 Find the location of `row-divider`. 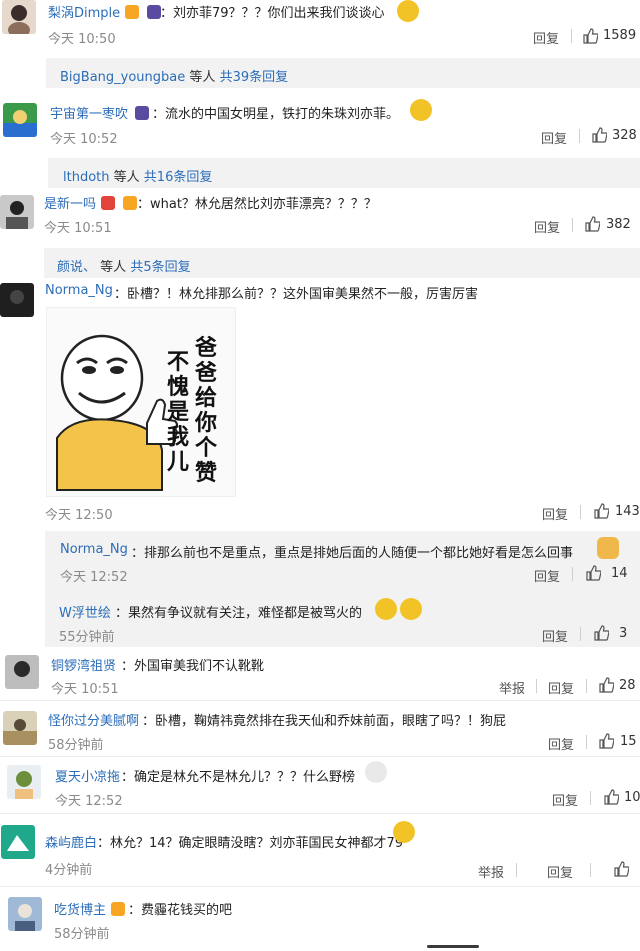

row-divider is located at coordinates (320, 700).